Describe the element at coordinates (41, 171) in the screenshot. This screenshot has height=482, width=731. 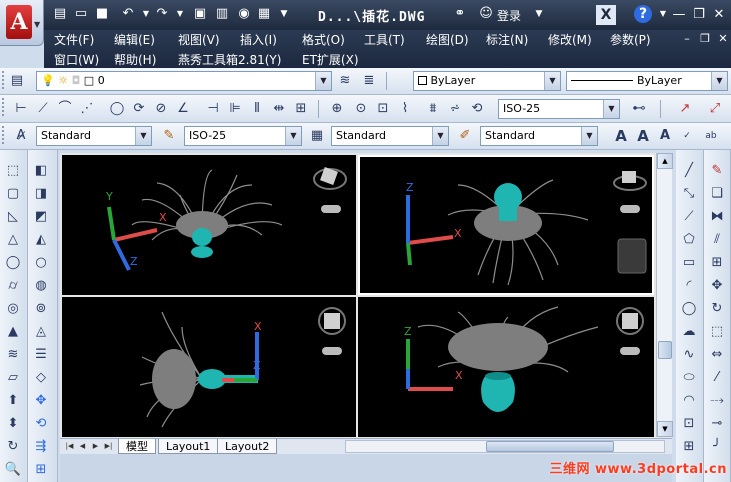
I see `union-icon: ◧` at that location.